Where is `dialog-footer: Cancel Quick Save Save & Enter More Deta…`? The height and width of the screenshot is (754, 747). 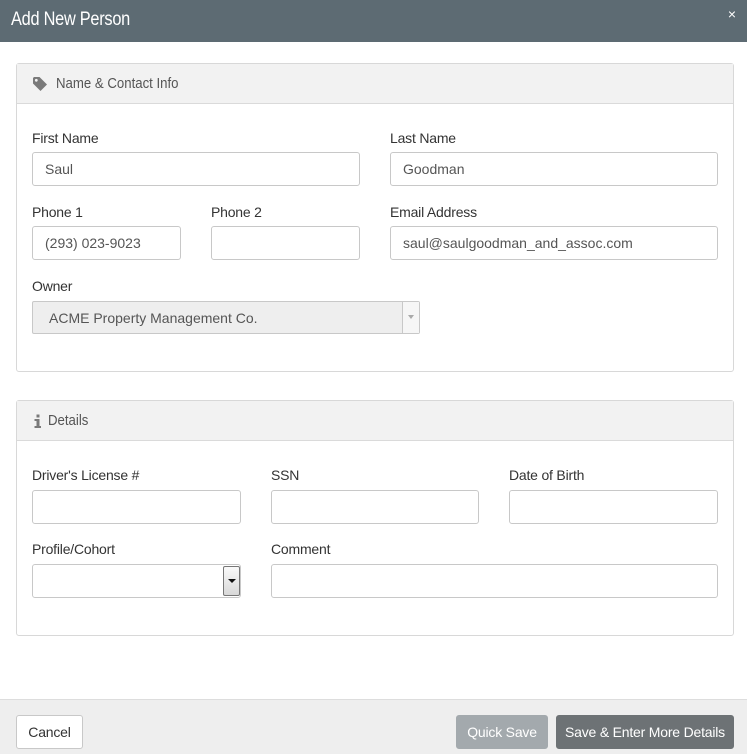
dialog-footer: Cancel Quick Save Save & Enter More Deta… is located at coordinates (373, 726).